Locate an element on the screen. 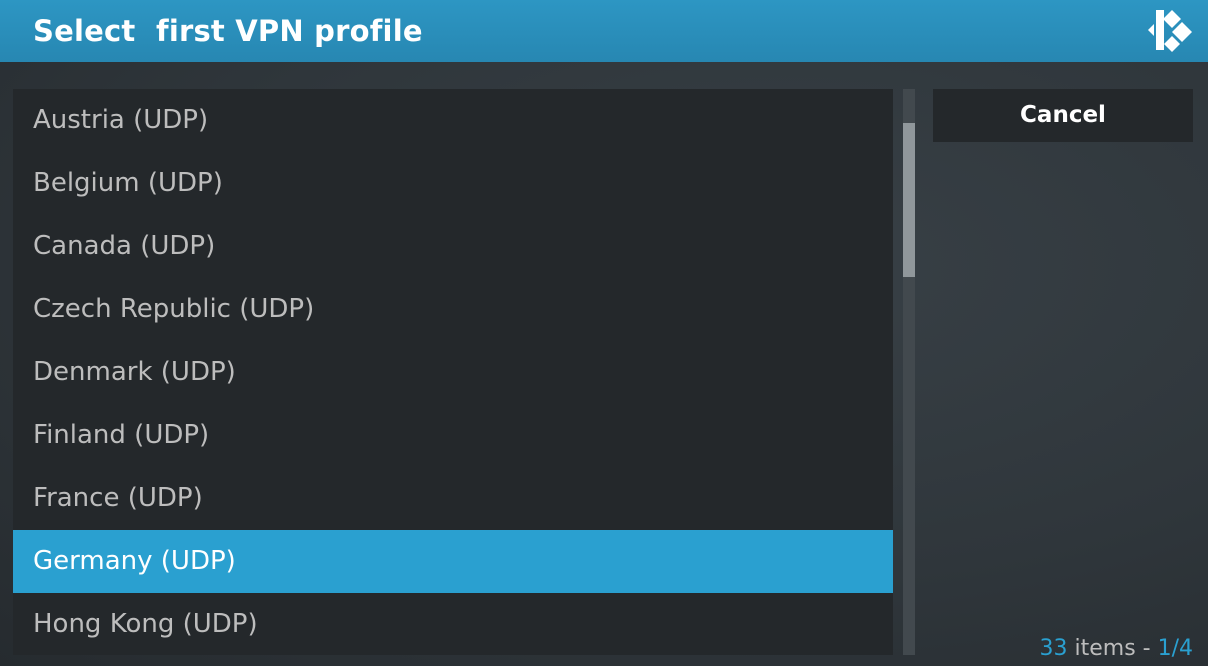  list-item: Hong Kong (UDP) is located at coordinates (453, 624).